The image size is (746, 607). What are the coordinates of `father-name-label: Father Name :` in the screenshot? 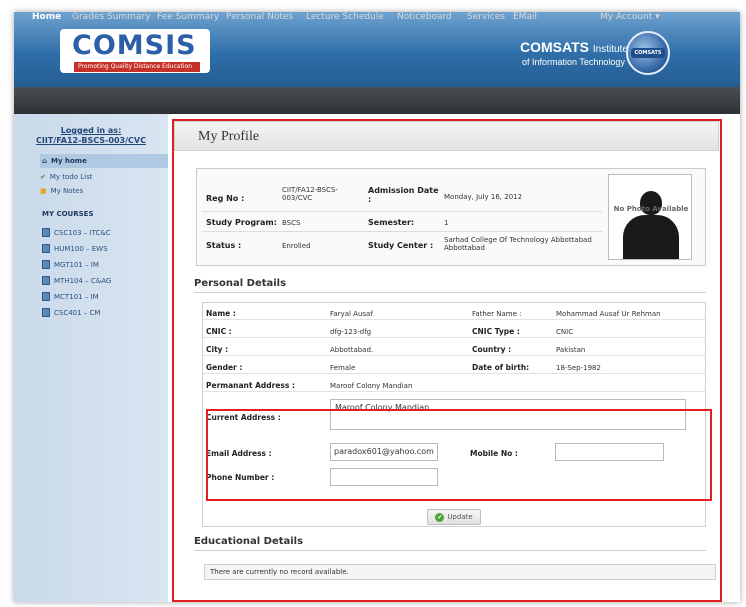 It's located at (497, 314).